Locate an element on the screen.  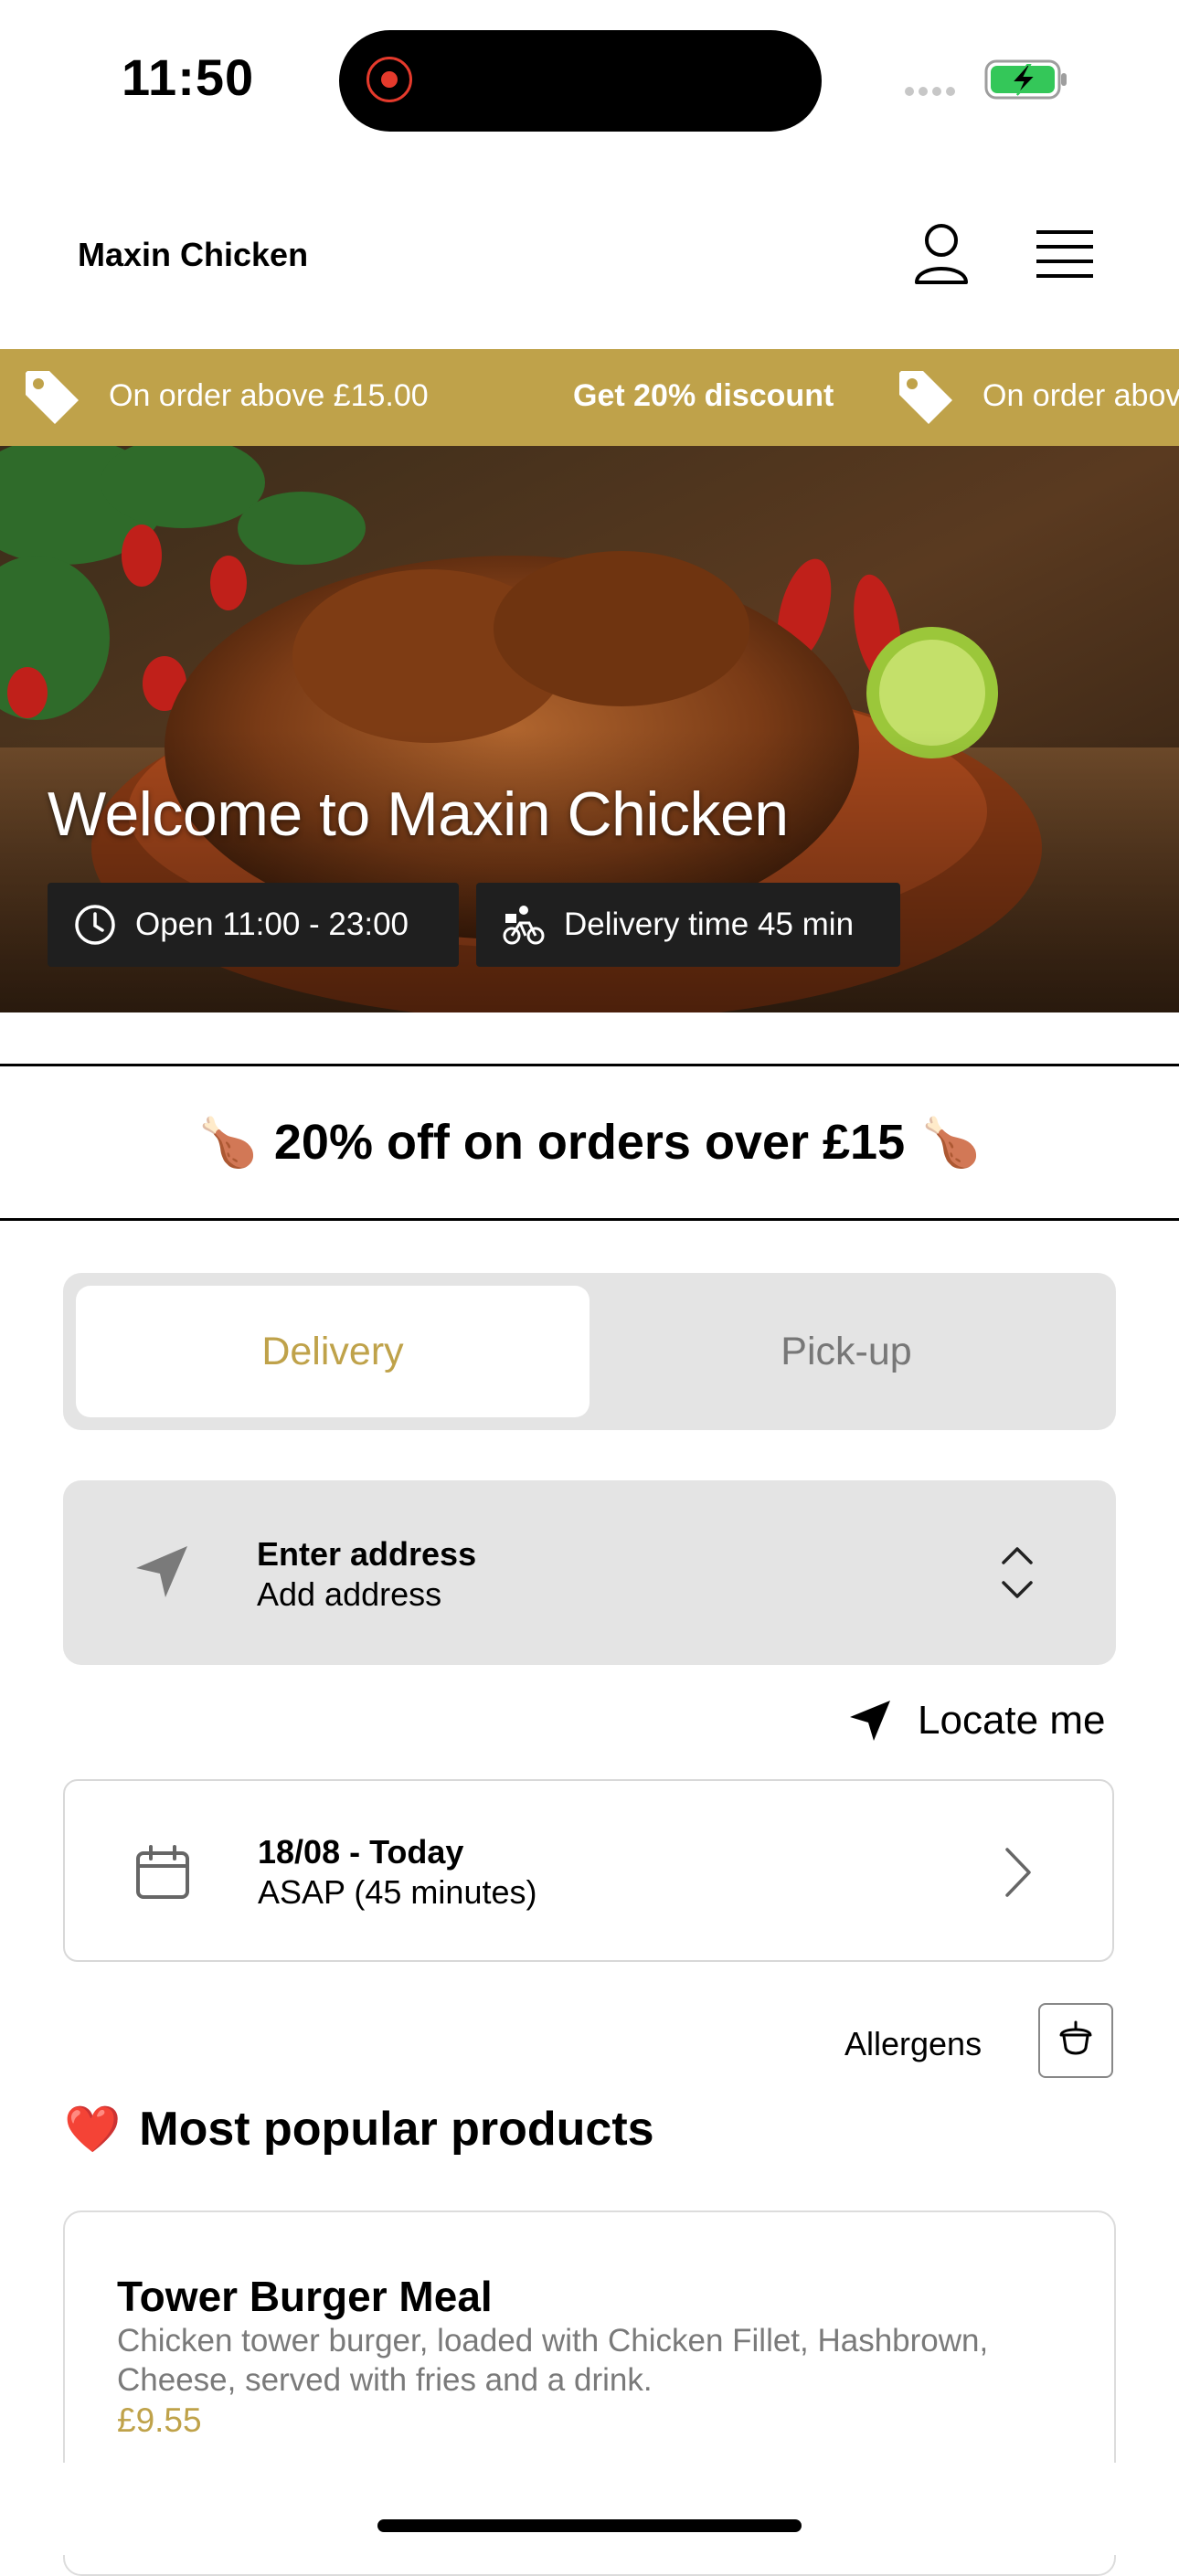
status-time: 11:50 is located at coordinates (188, 77).